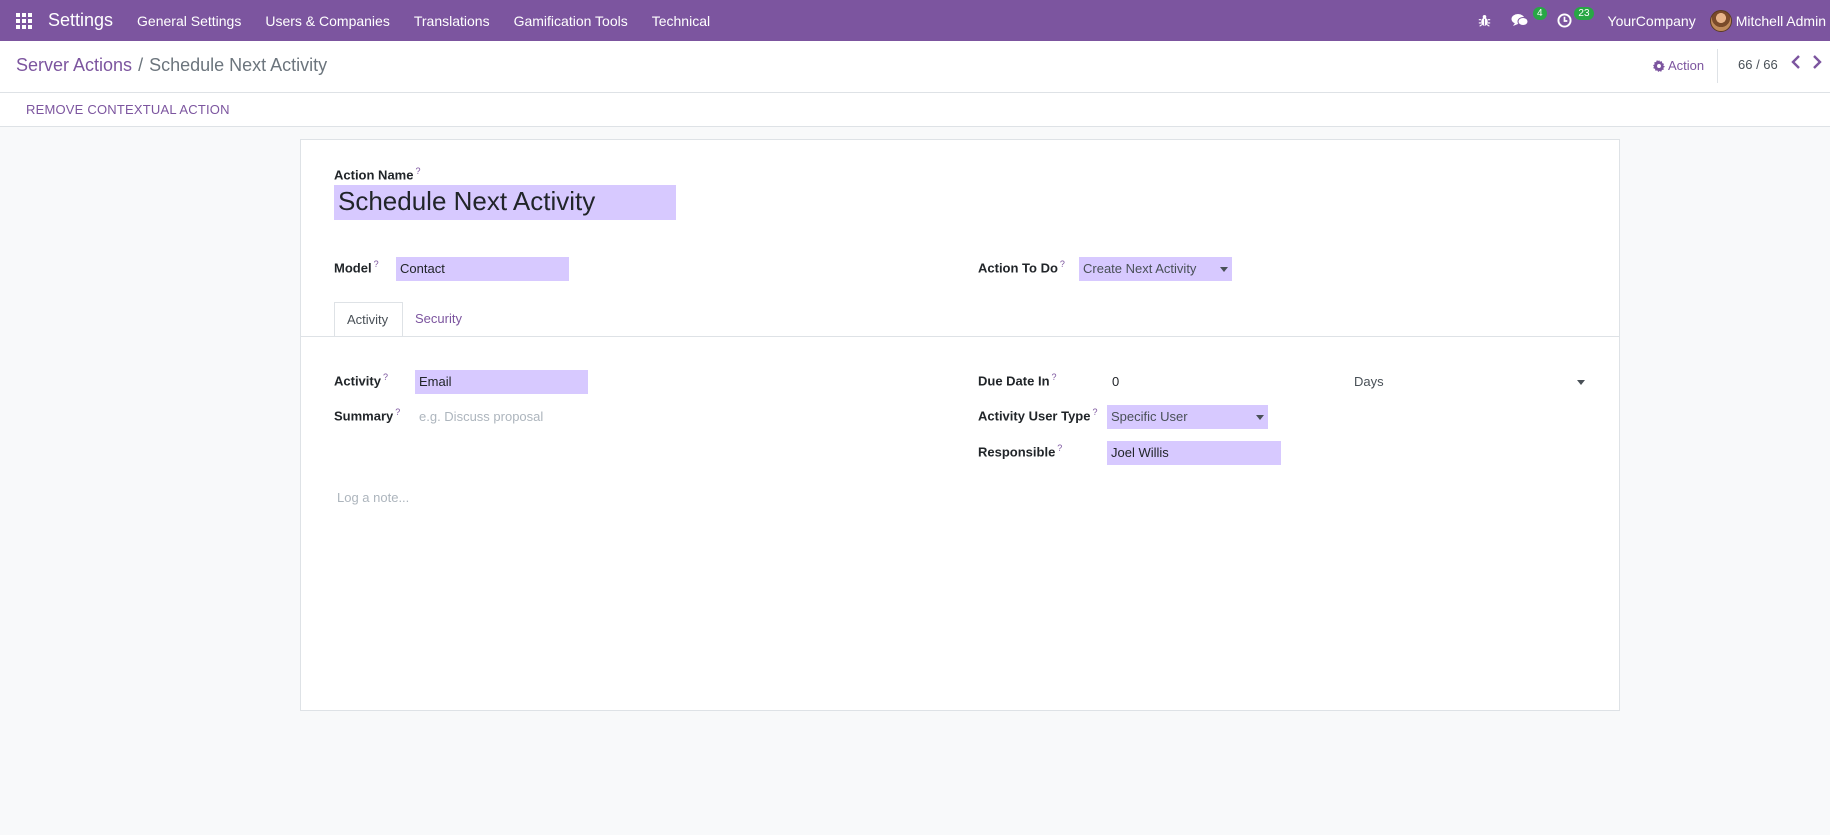 Image resolution: width=1830 pixels, height=835 pixels. What do you see at coordinates (1227, 381) in the screenshot?
I see `due-date-input: 0` at bounding box center [1227, 381].